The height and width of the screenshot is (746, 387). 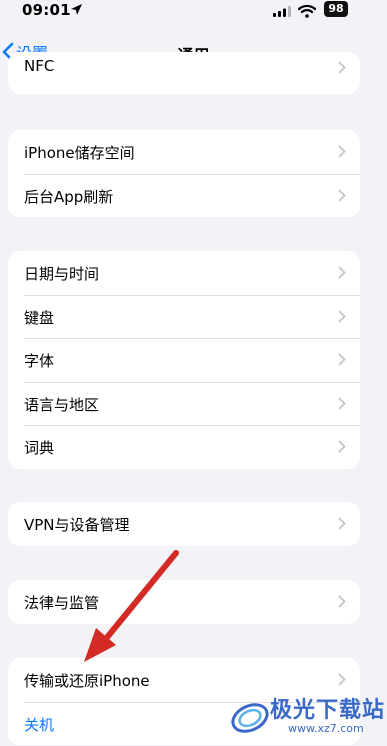 I want to click on settings-group-storage: iPhone储存空间 后台App刷新, so click(x=184, y=173).